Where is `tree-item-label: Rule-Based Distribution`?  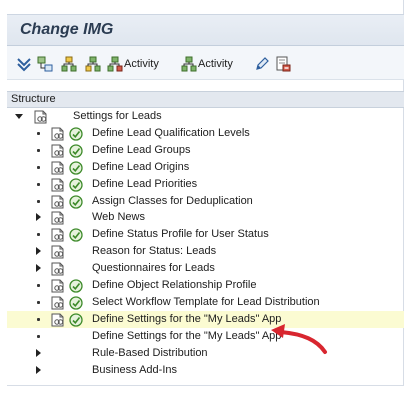
tree-item-label: Rule-Based Distribution is located at coordinates (150, 352).